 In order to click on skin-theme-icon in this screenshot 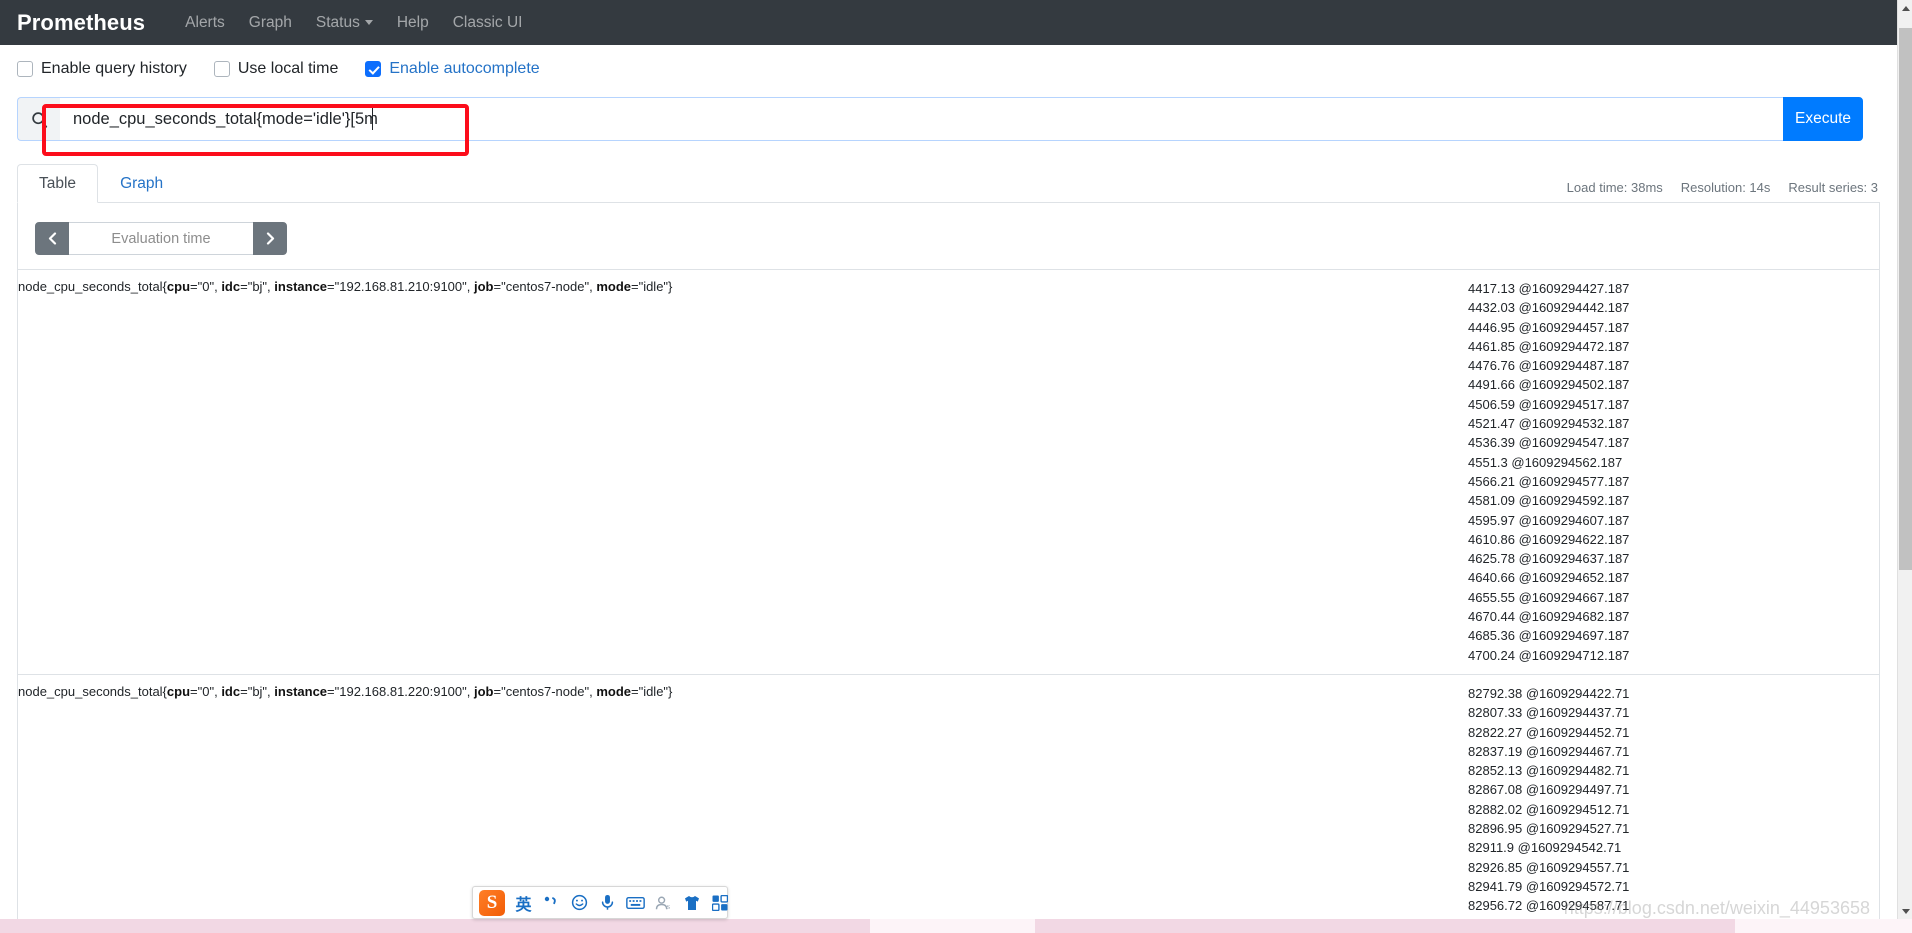, I will do `click(691, 903)`.